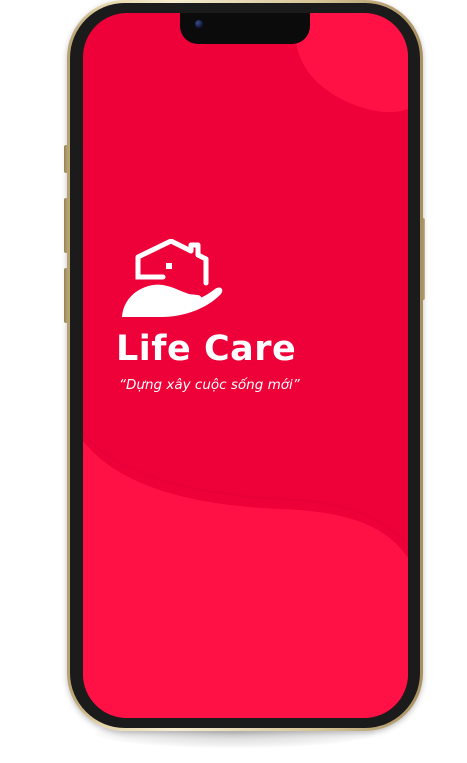 This screenshot has height=763, width=467. What do you see at coordinates (172, 278) in the screenshot?
I see `house-in-hand-icon` at bounding box center [172, 278].